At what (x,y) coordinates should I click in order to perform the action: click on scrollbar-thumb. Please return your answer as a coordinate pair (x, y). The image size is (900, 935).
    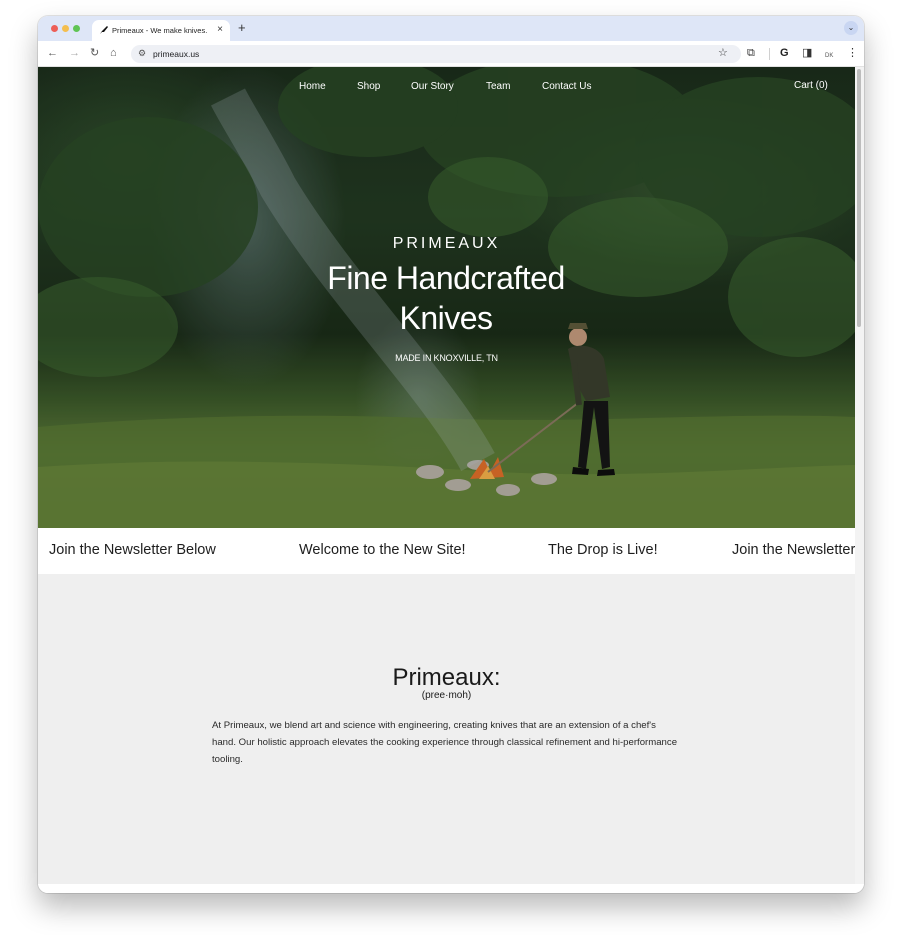
    Looking at the image, I should click on (859, 198).